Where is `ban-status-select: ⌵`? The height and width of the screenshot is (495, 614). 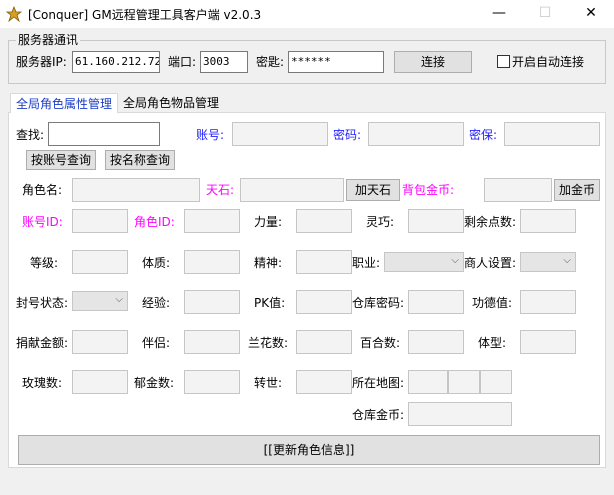 ban-status-select: ⌵ is located at coordinates (100, 301).